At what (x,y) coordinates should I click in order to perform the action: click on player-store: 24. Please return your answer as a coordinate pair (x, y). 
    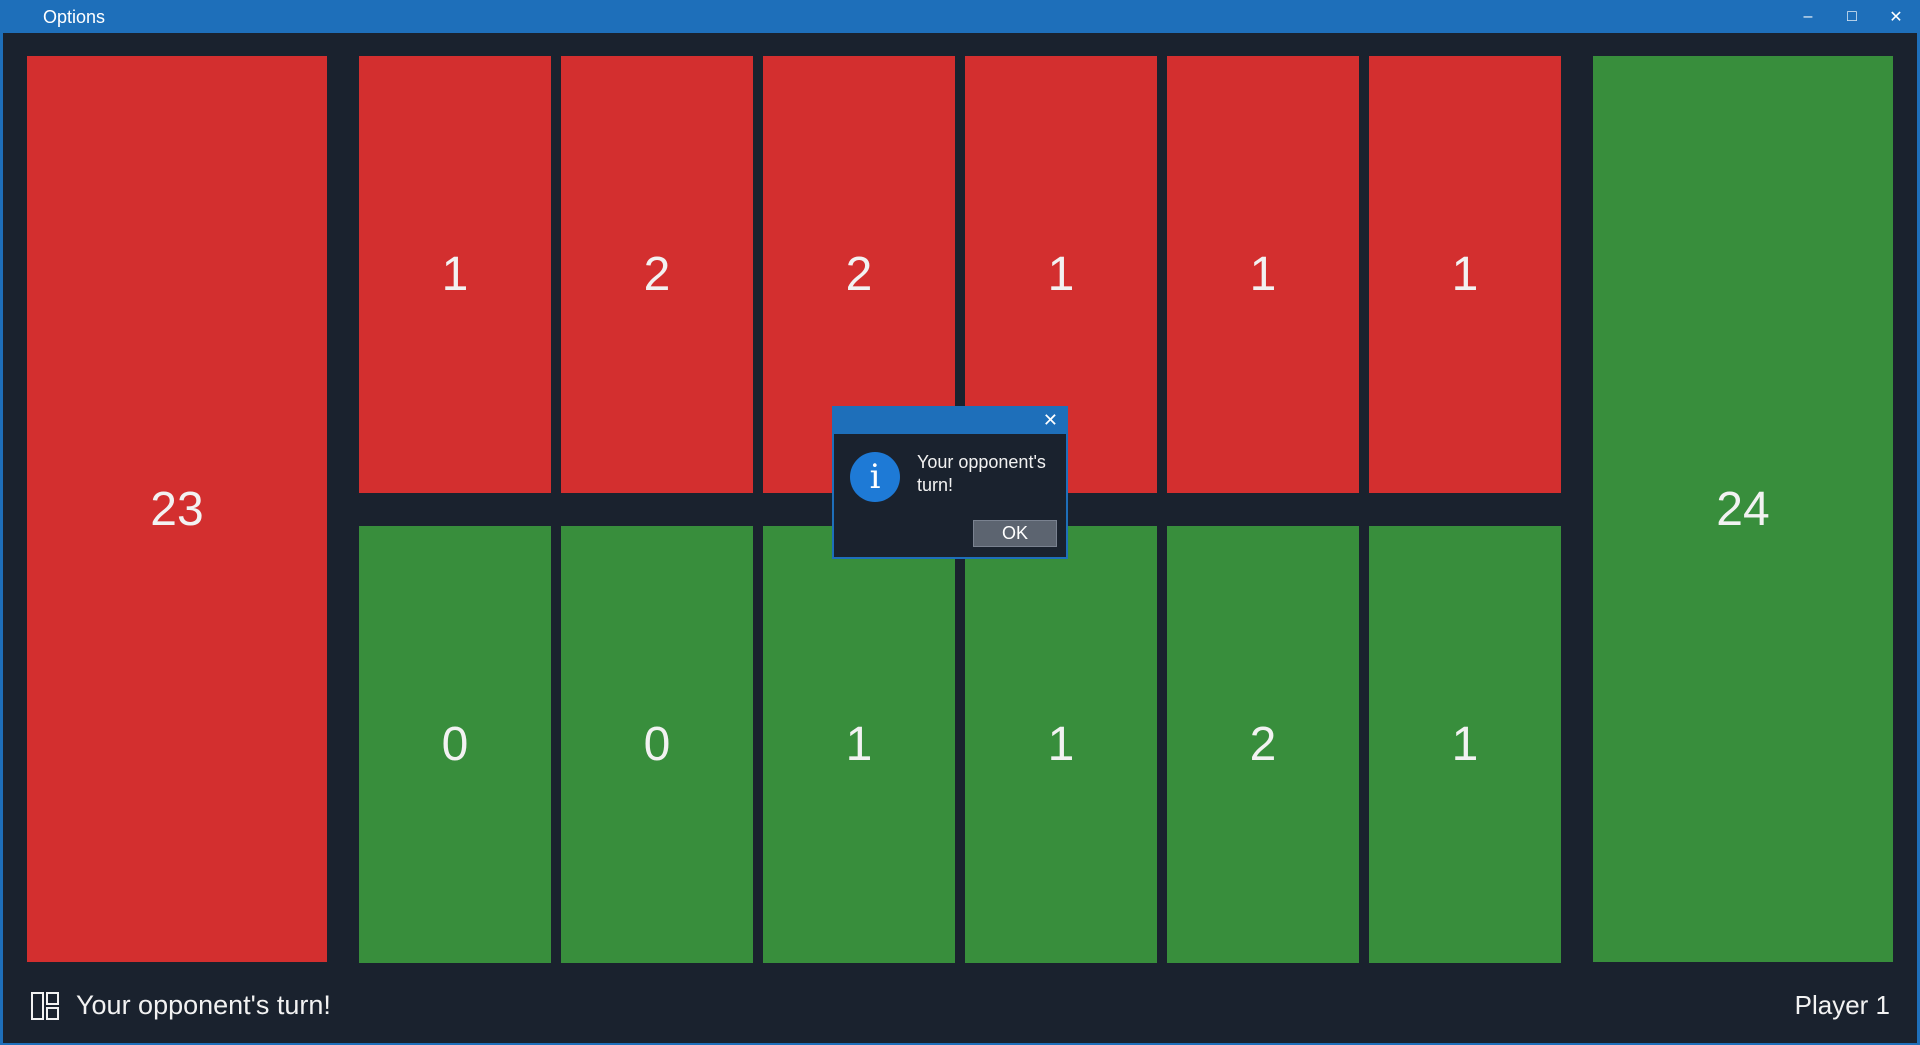
    Looking at the image, I should click on (1743, 509).